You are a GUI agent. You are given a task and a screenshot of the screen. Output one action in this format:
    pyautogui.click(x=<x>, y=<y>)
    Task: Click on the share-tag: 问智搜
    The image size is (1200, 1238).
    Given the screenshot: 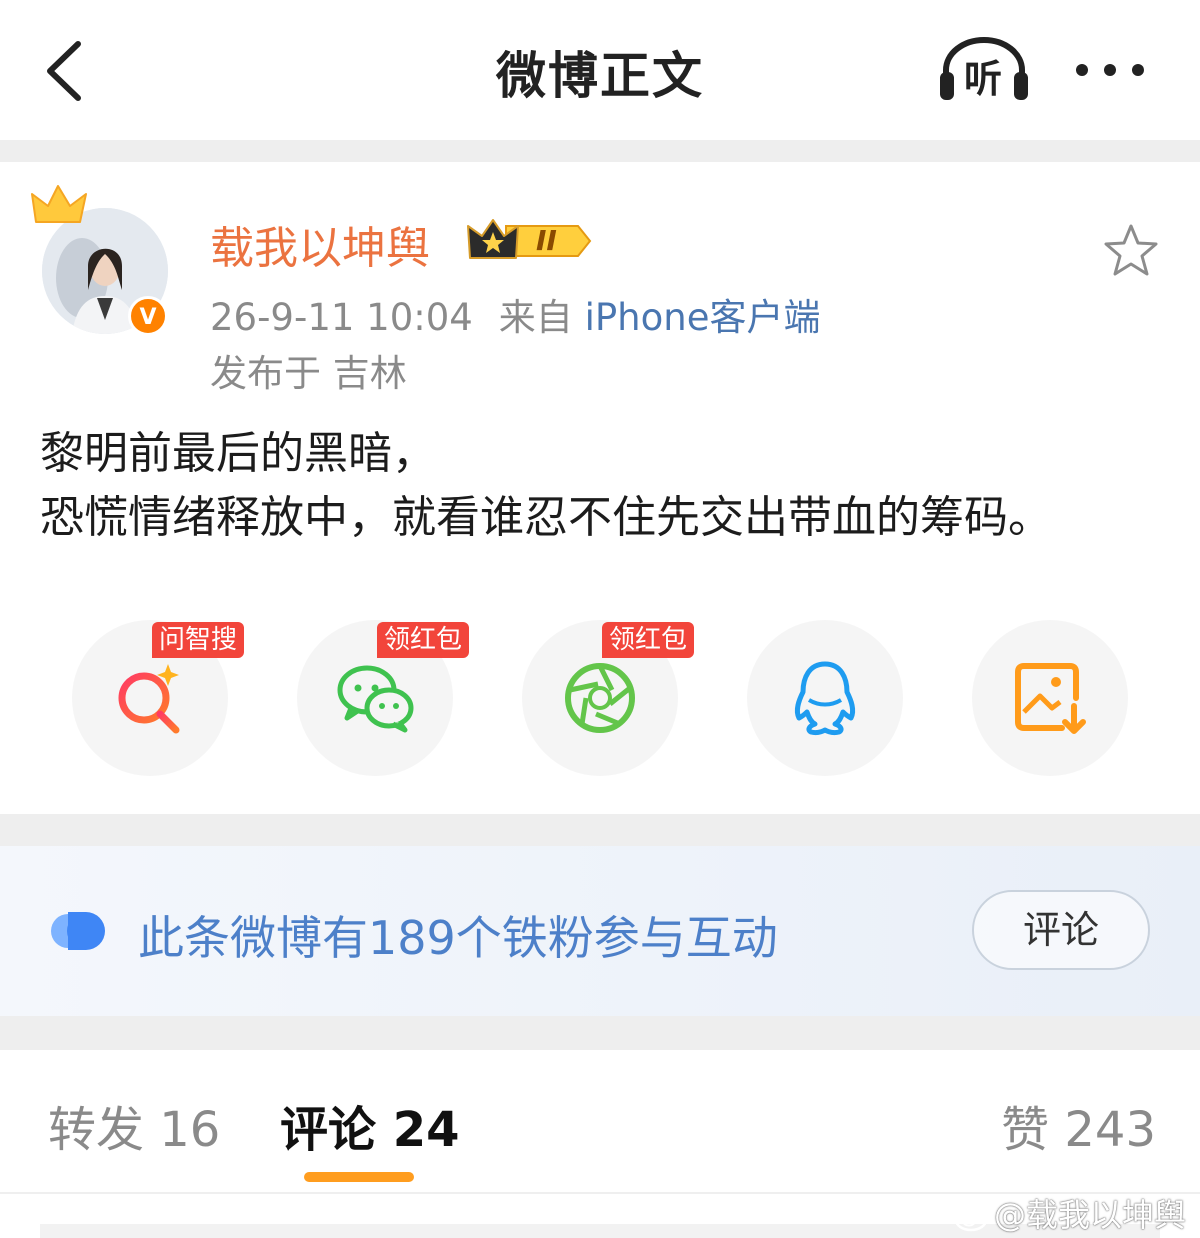 What is the action you would take?
    pyautogui.click(x=198, y=640)
    